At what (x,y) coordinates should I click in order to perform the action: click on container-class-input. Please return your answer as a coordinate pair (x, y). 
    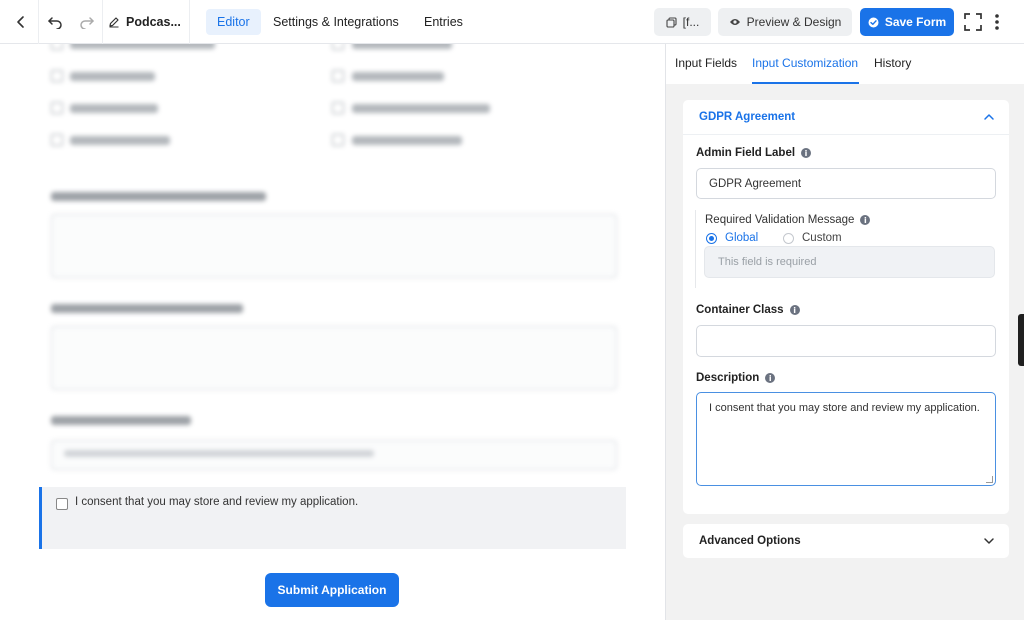
    Looking at the image, I should click on (846, 341).